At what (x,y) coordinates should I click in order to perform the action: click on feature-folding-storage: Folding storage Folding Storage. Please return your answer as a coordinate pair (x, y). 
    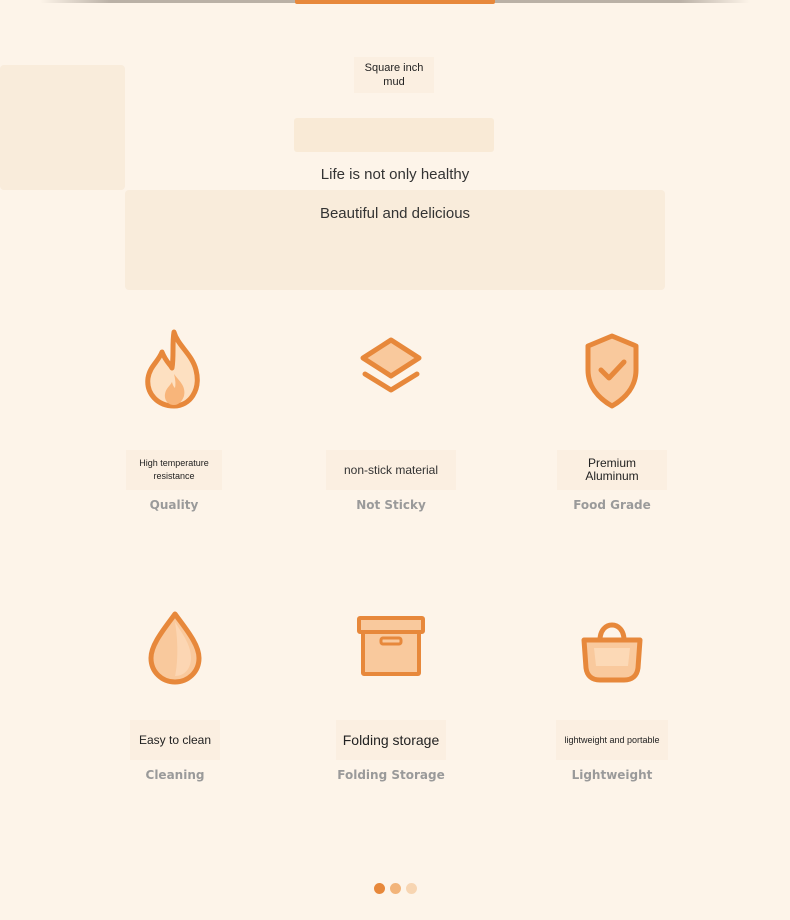
    Looking at the image, I should click on (391, 694).